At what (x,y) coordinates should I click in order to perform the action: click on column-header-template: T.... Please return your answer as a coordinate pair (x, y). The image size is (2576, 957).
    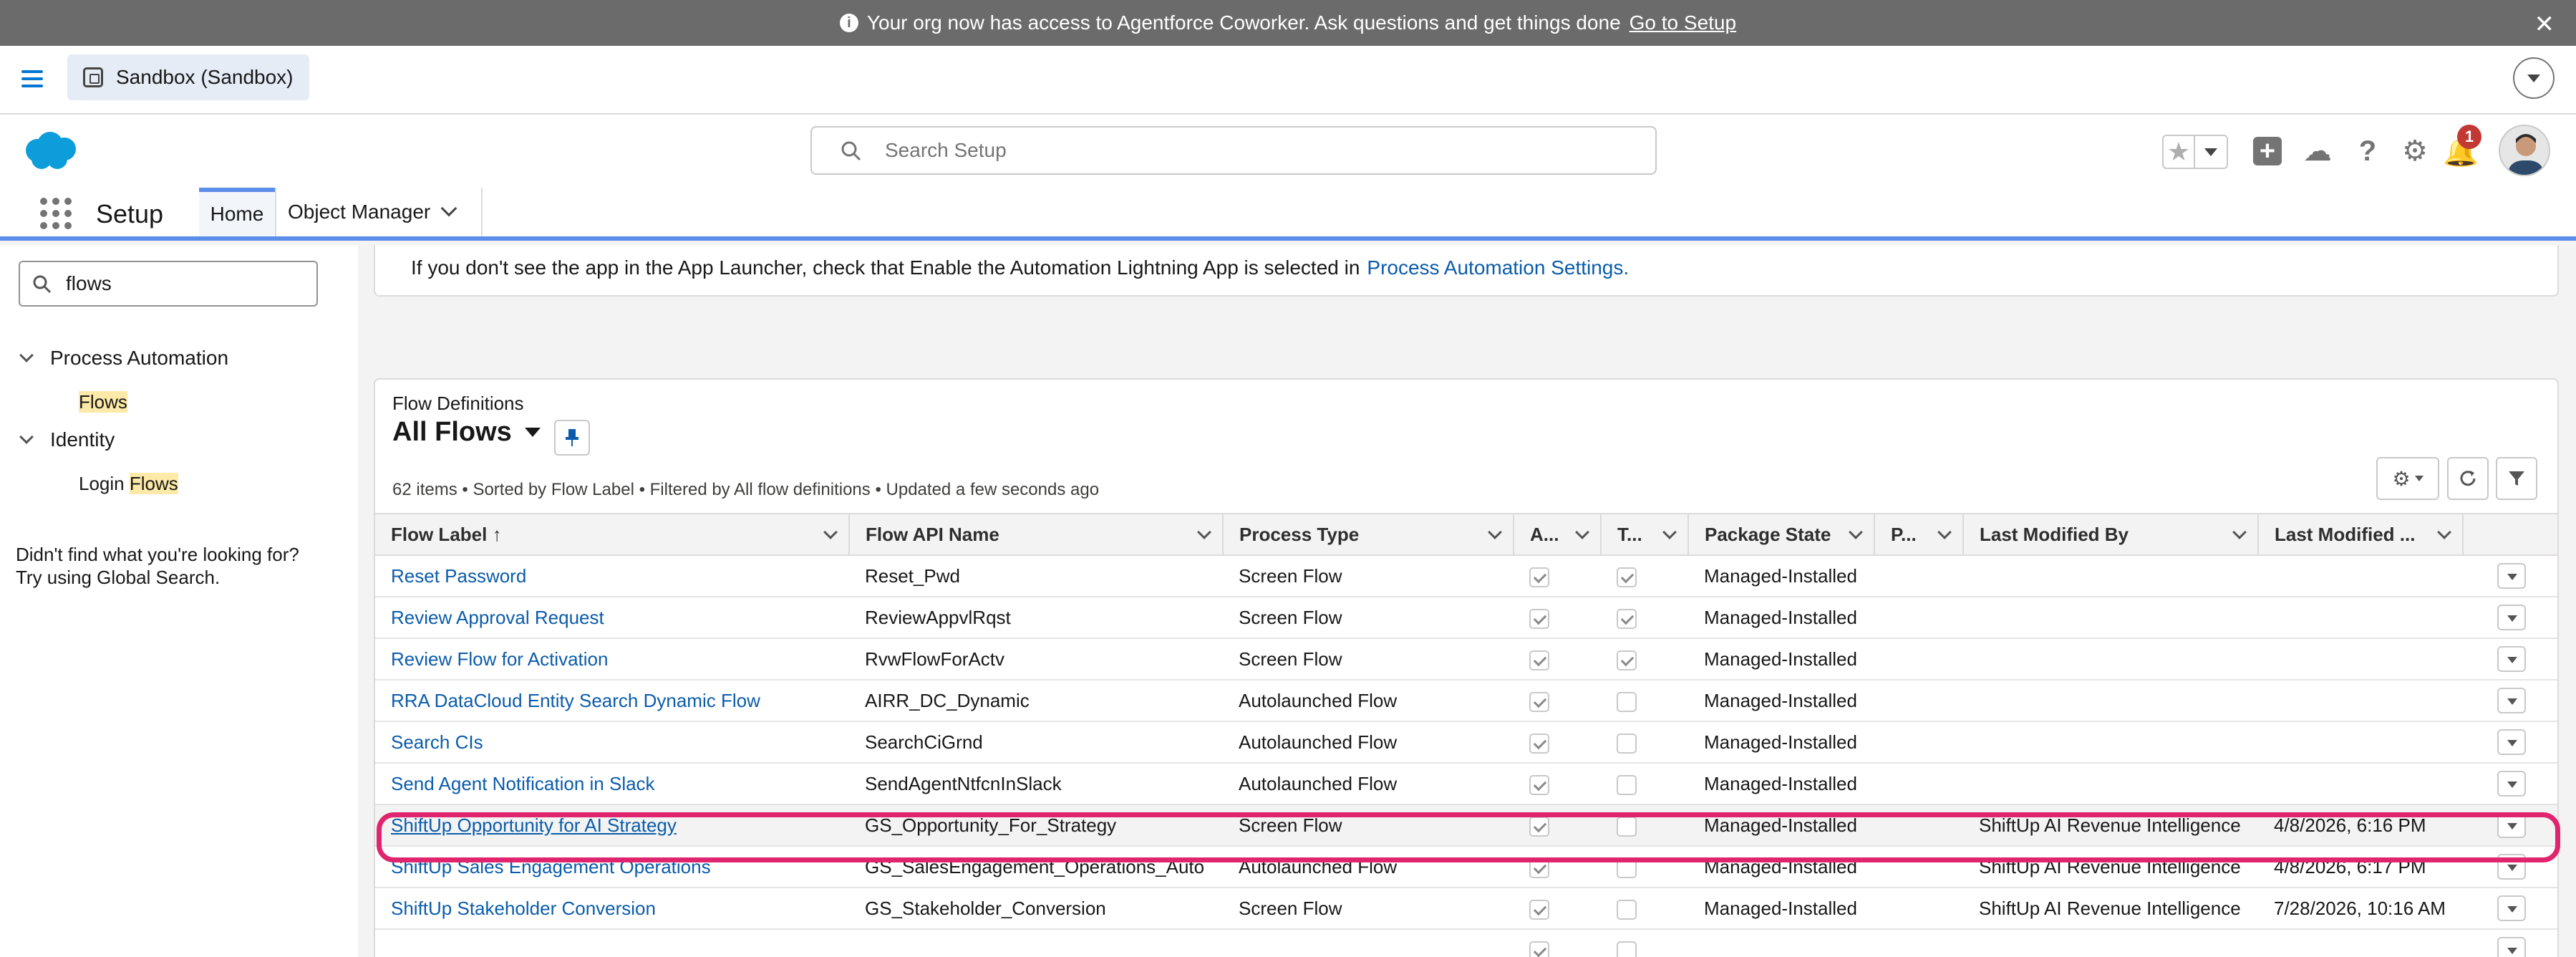
    Looking at the image, I should click on (1645, 534).